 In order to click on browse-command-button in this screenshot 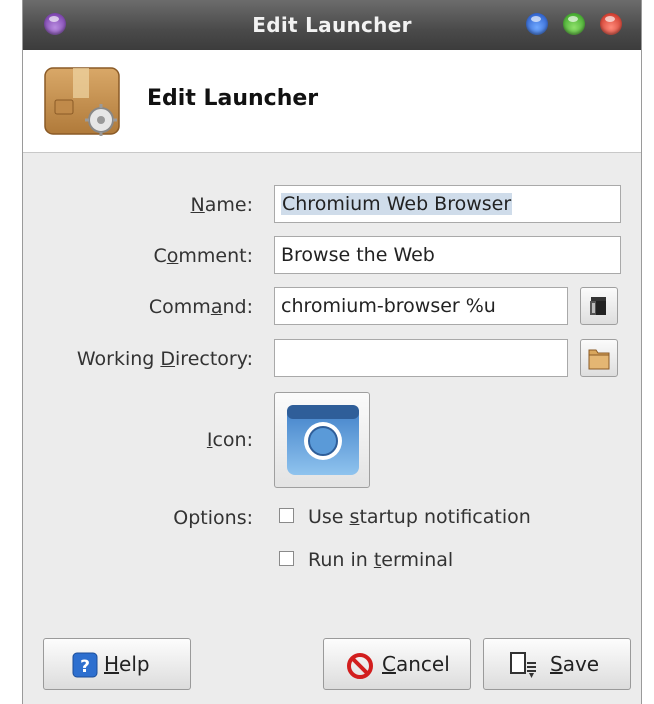, I will do `click(599, 306)`.